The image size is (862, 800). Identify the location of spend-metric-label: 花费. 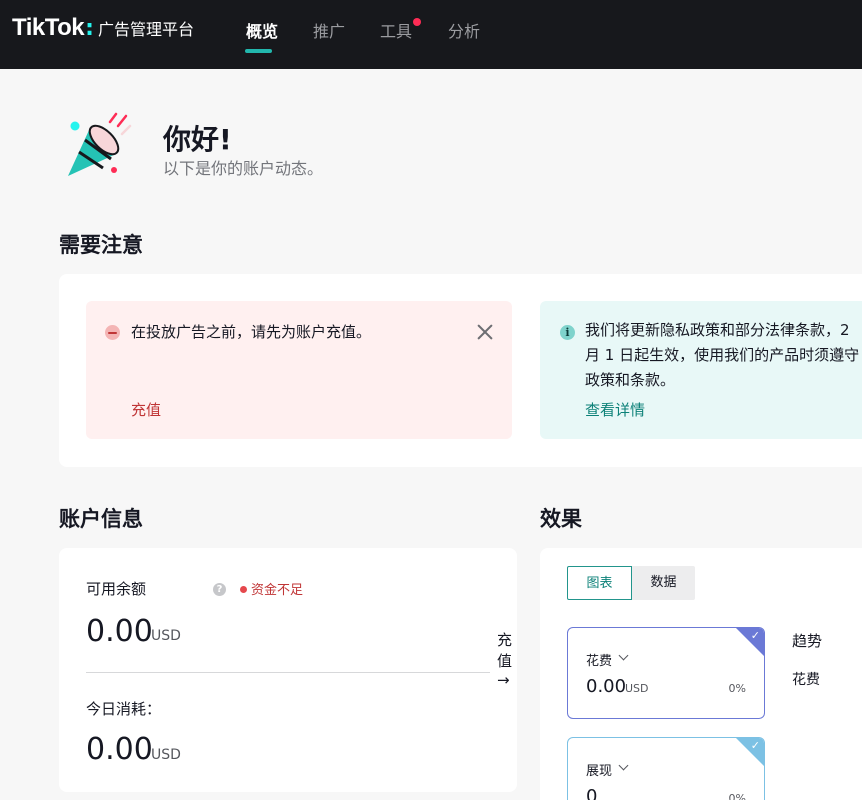
(599, 661).